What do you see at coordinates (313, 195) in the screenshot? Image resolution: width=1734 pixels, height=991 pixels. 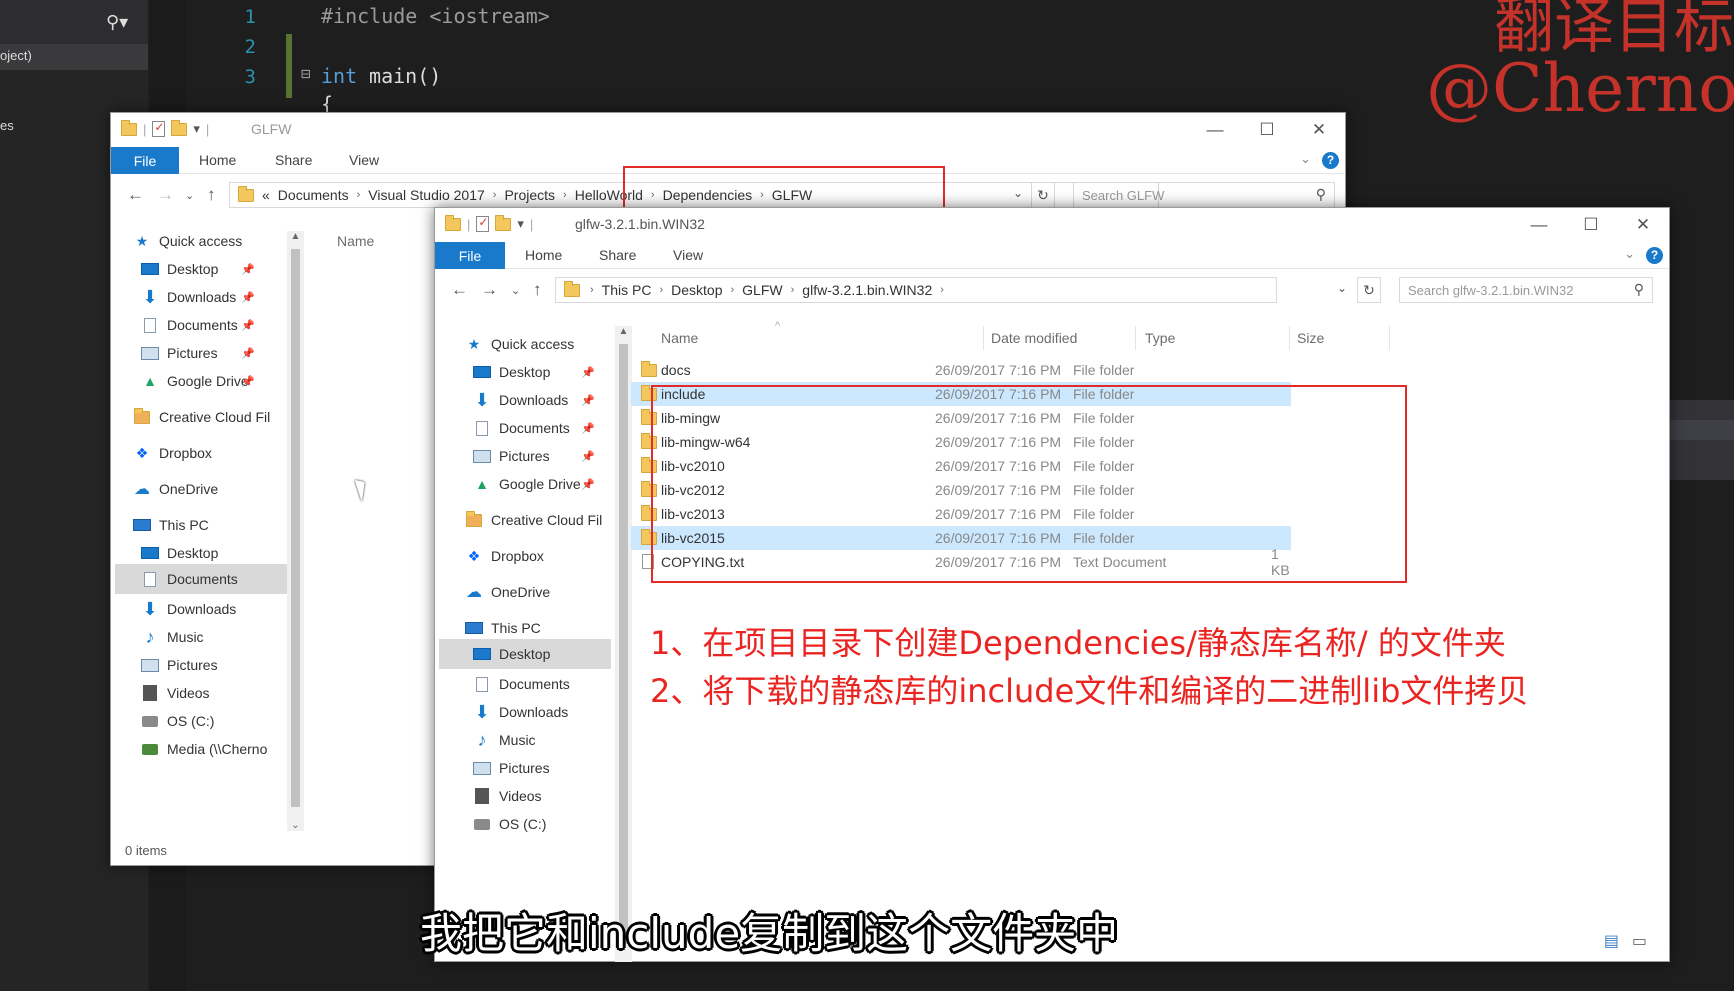 I see `breadcrumb-item: Documents` at bounding box center [313, 195].